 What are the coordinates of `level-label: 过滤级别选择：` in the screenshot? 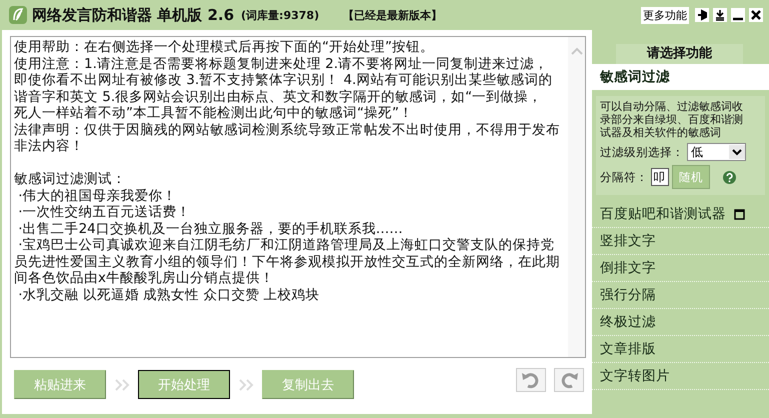 It's located at (642, 152).